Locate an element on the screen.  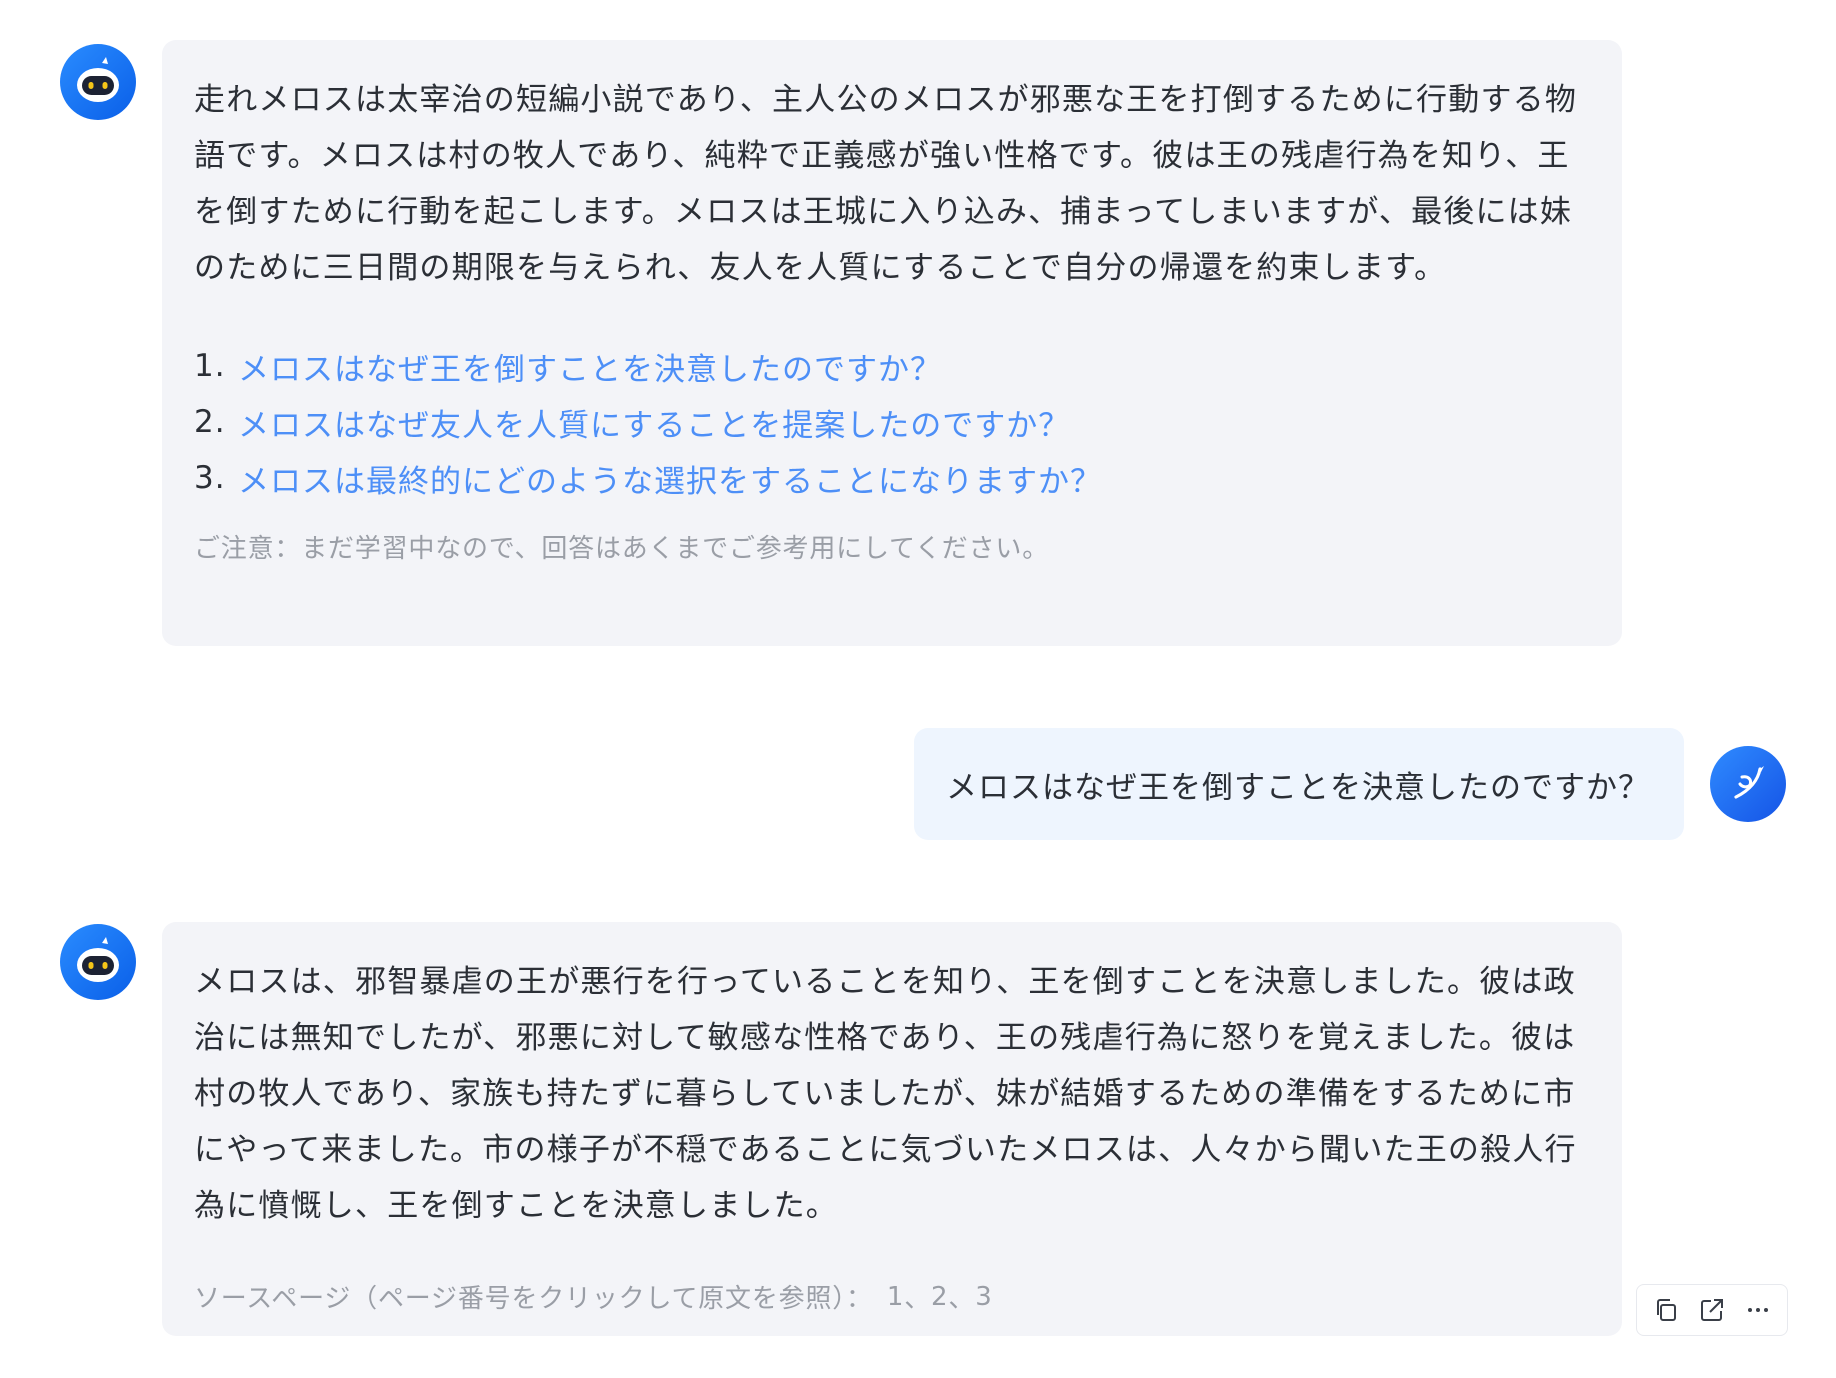
open-external-icon is located at coordinates (1712, 1310).